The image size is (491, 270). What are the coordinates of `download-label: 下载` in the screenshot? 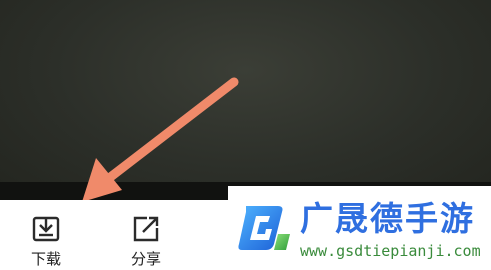 It's located at (45, 259).